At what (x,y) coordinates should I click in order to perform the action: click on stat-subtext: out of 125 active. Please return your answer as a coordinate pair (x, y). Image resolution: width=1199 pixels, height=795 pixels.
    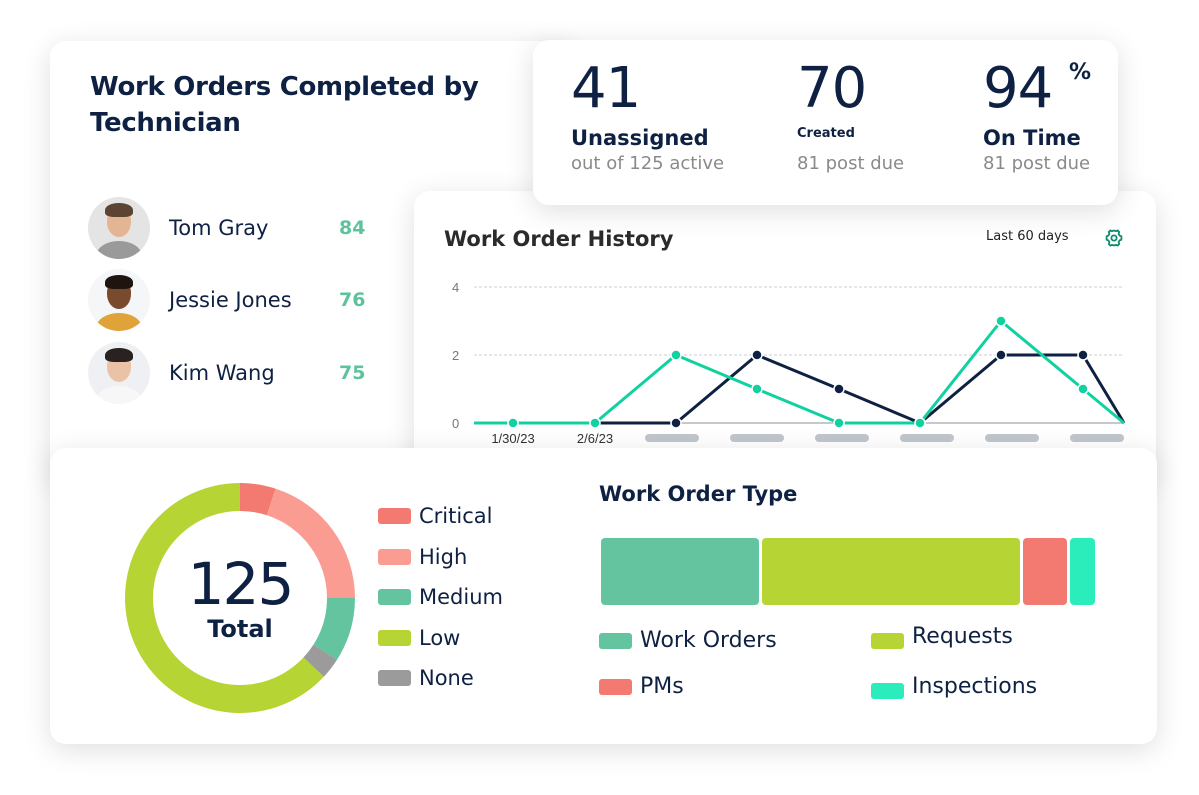
    Looking at the image, I should click on (648, 163).